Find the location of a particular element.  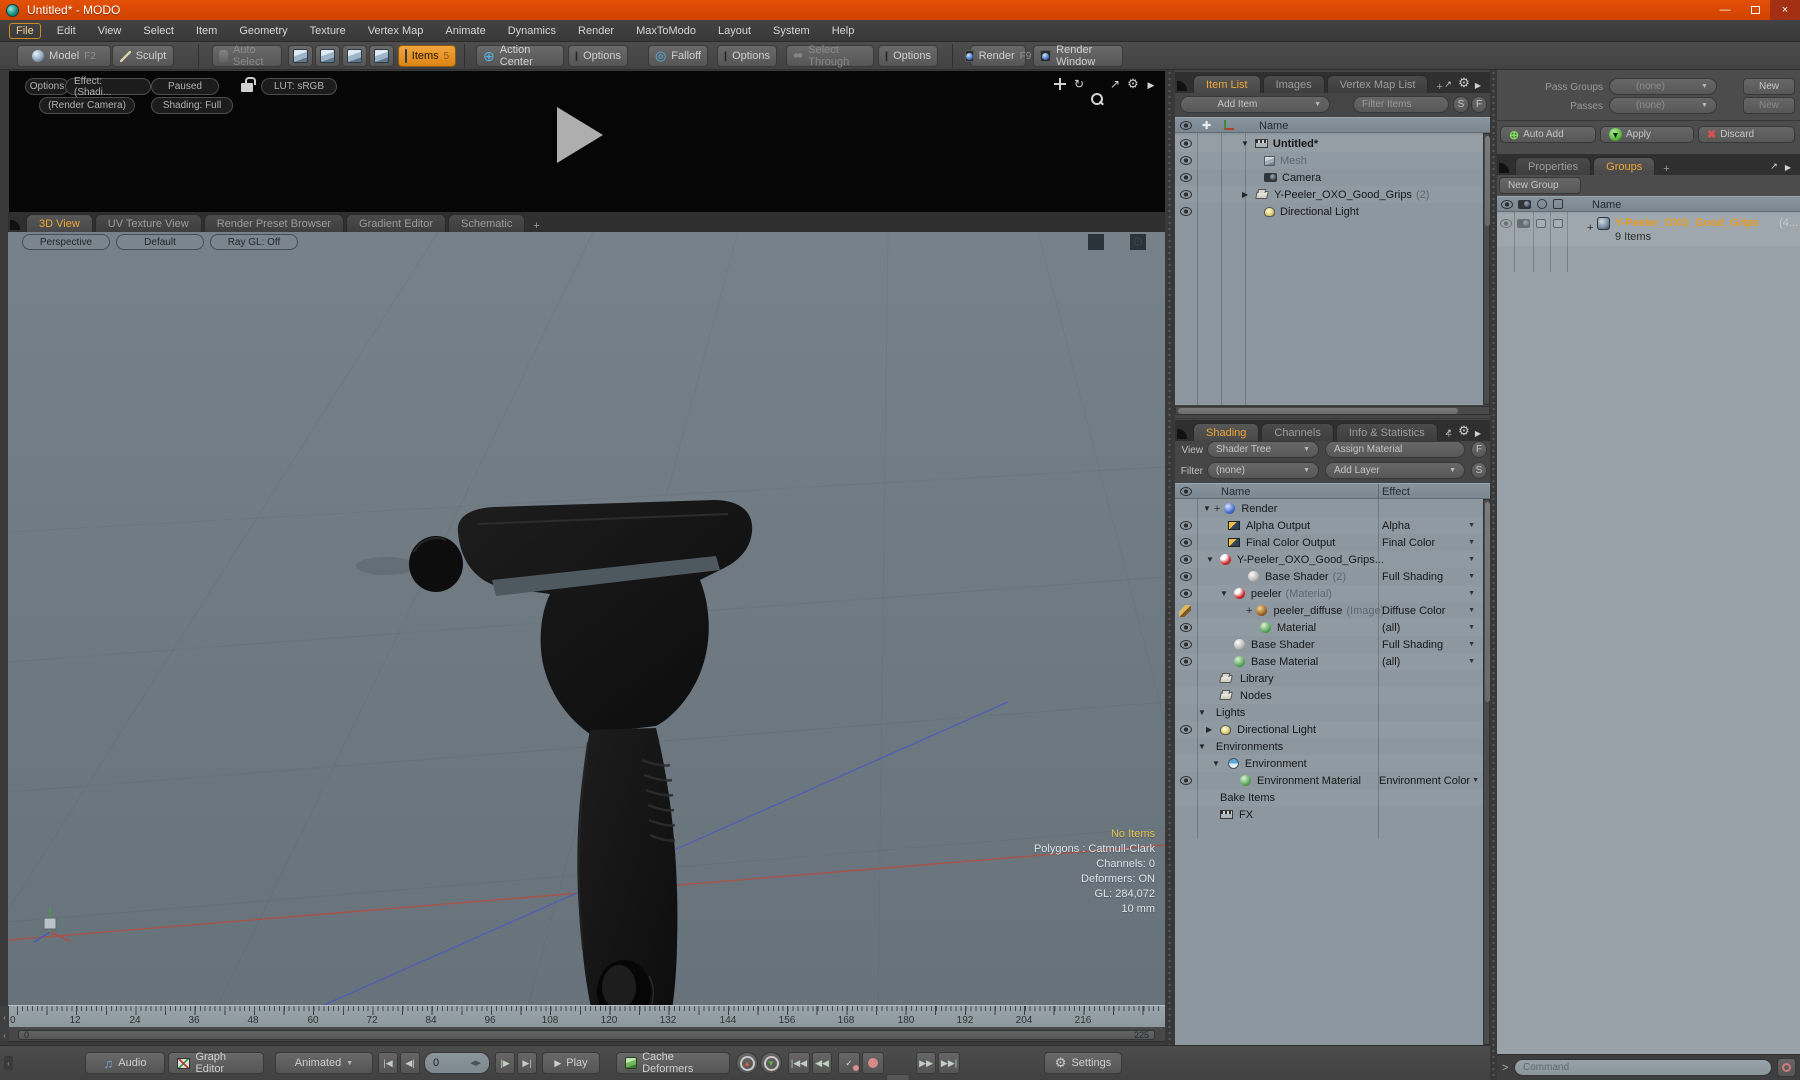

render-window-button: Render Window is located at coordinates (1078, 56).